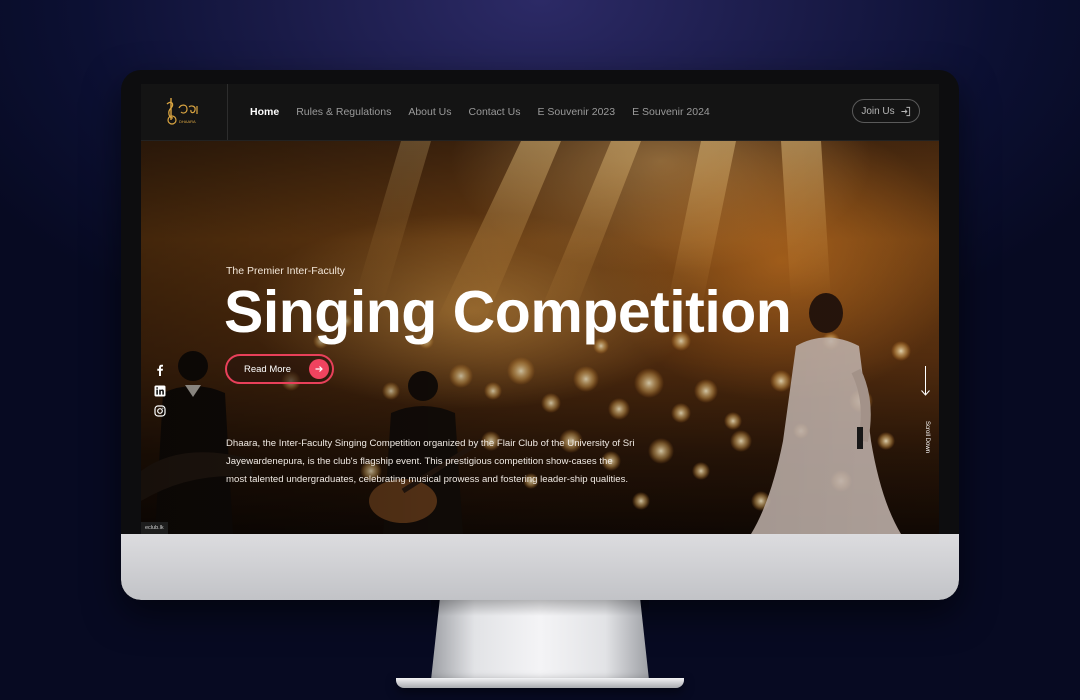 This screenshot has width=1080, height=700. What do you see at coordinates (160, 411) in the screenshot?
I see `instagram-icon` at bounding box center [160, 411].